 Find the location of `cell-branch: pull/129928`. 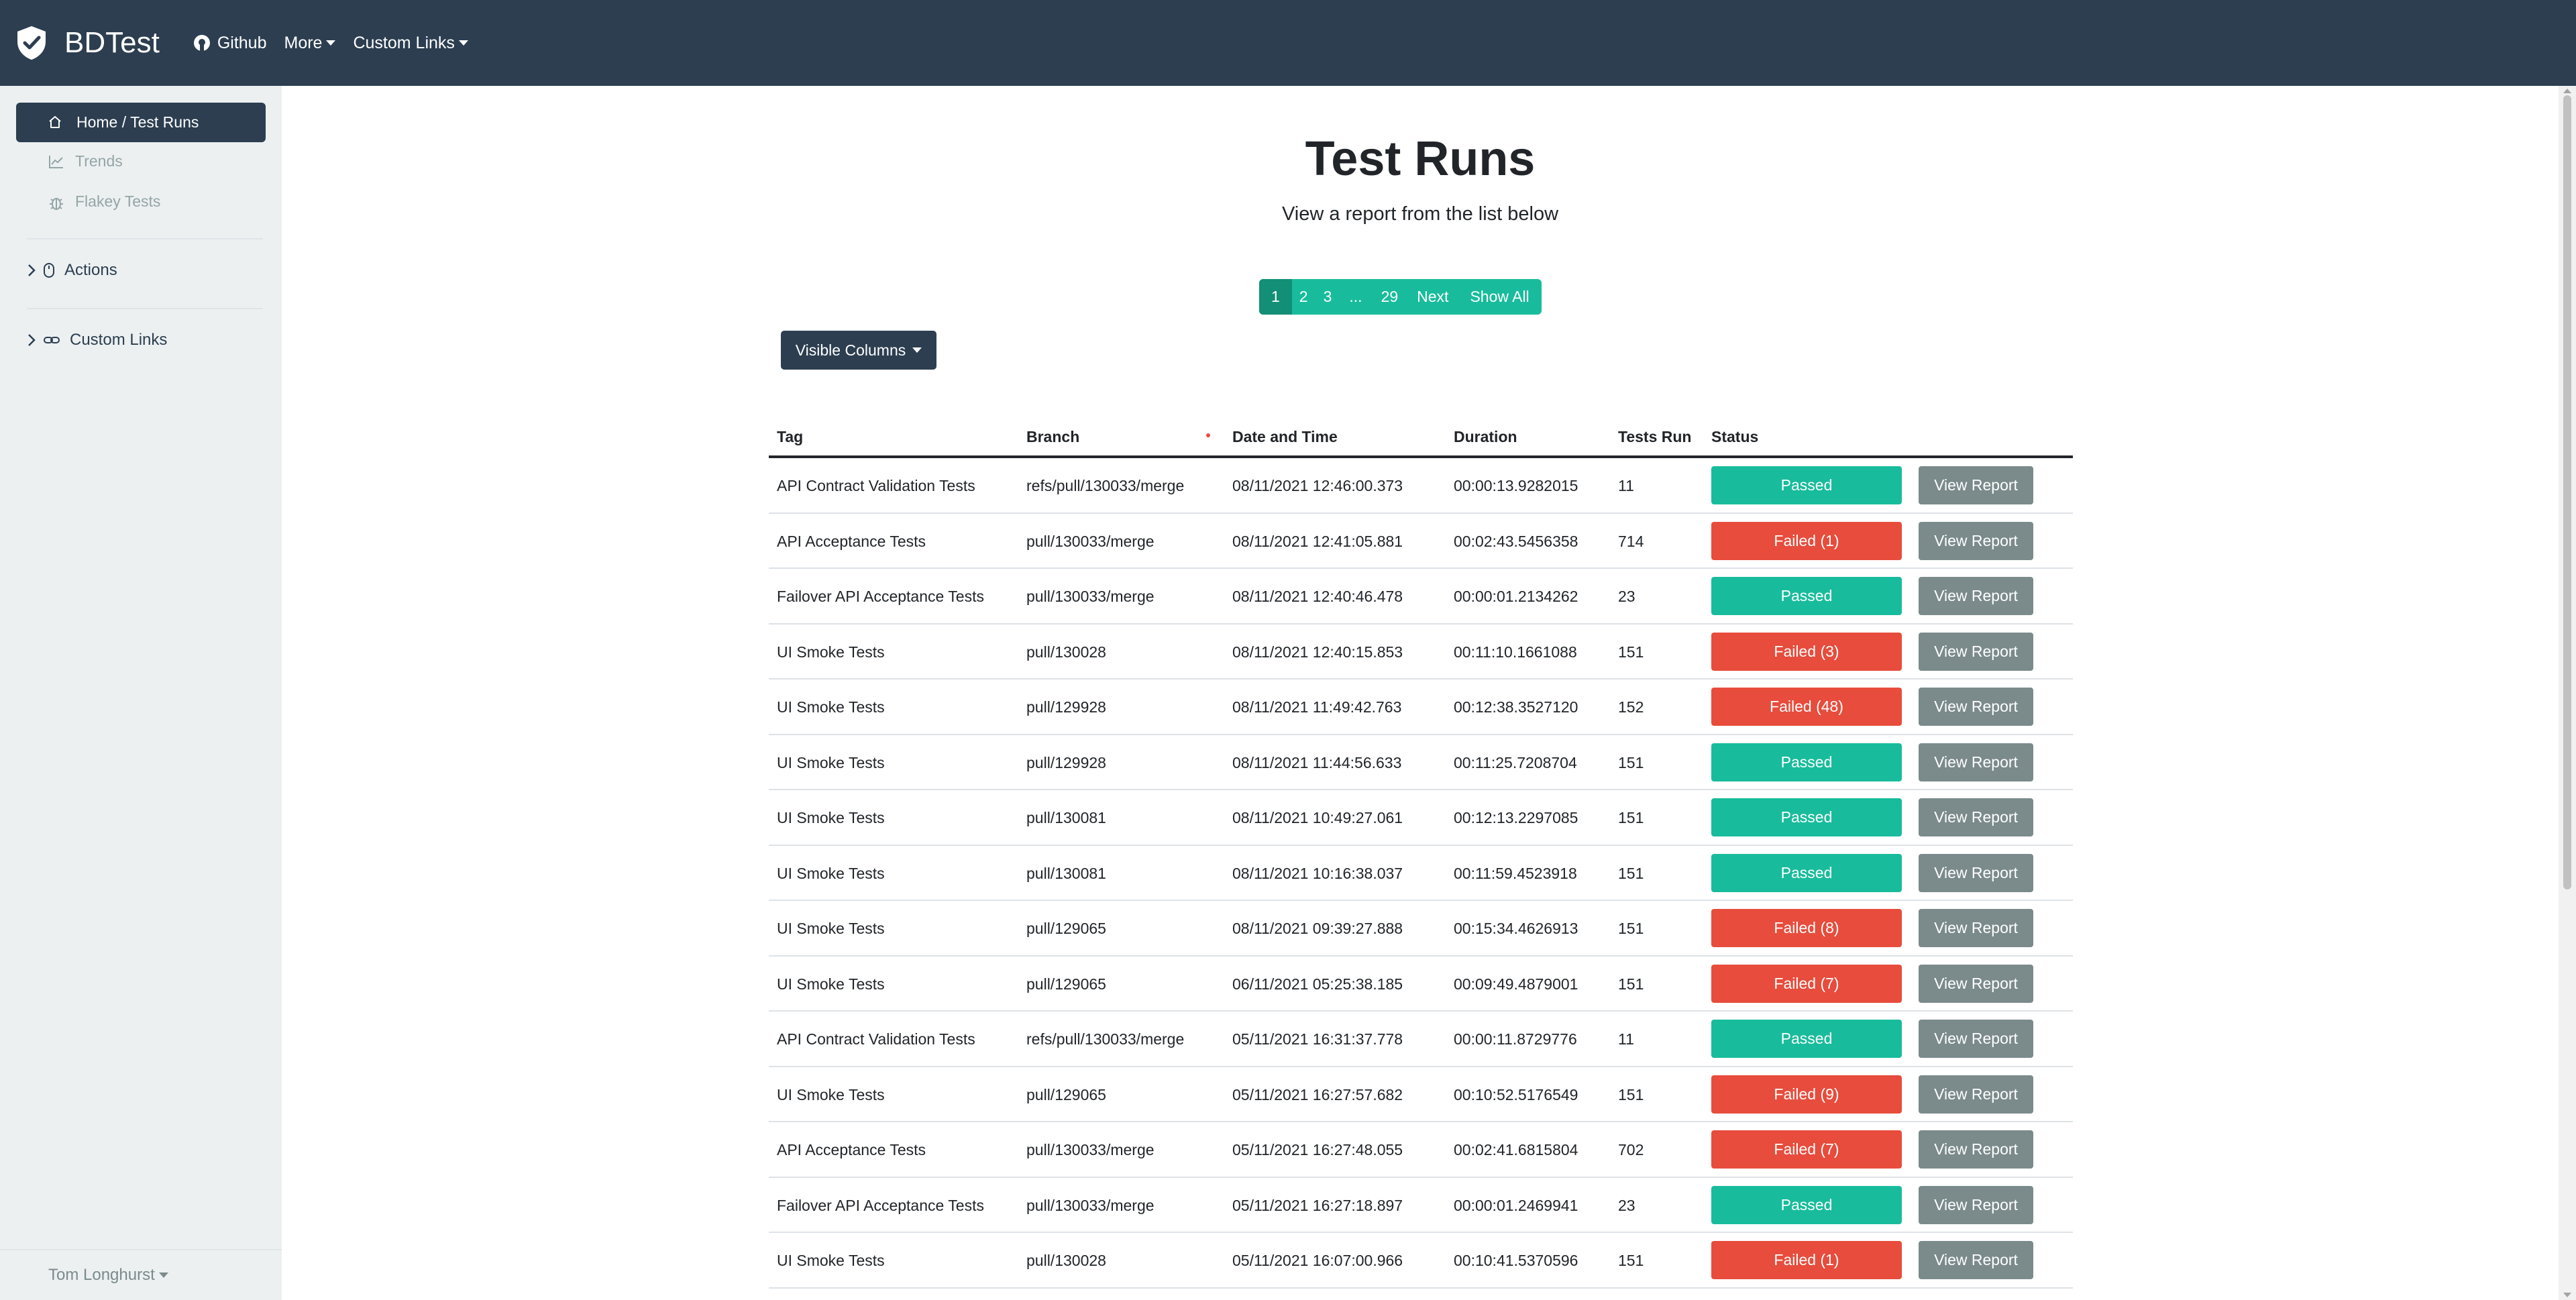

cell-branch: pull/129928 is located at coordinates (1066, 707).